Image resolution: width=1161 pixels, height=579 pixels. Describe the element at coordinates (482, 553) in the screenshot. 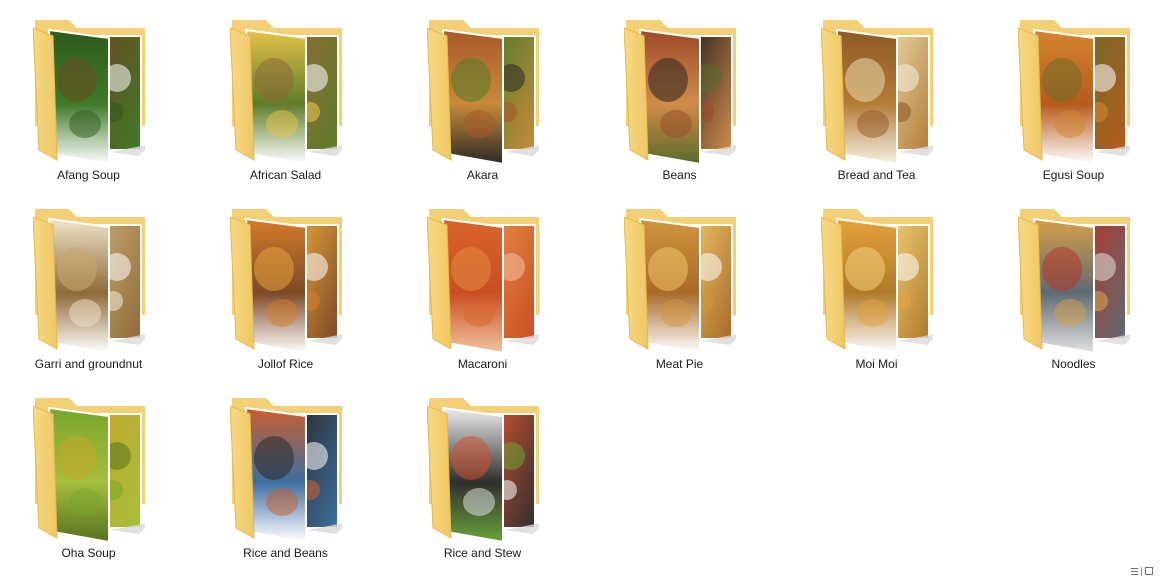

I see `folder-label: Rice and Stew` at that location.